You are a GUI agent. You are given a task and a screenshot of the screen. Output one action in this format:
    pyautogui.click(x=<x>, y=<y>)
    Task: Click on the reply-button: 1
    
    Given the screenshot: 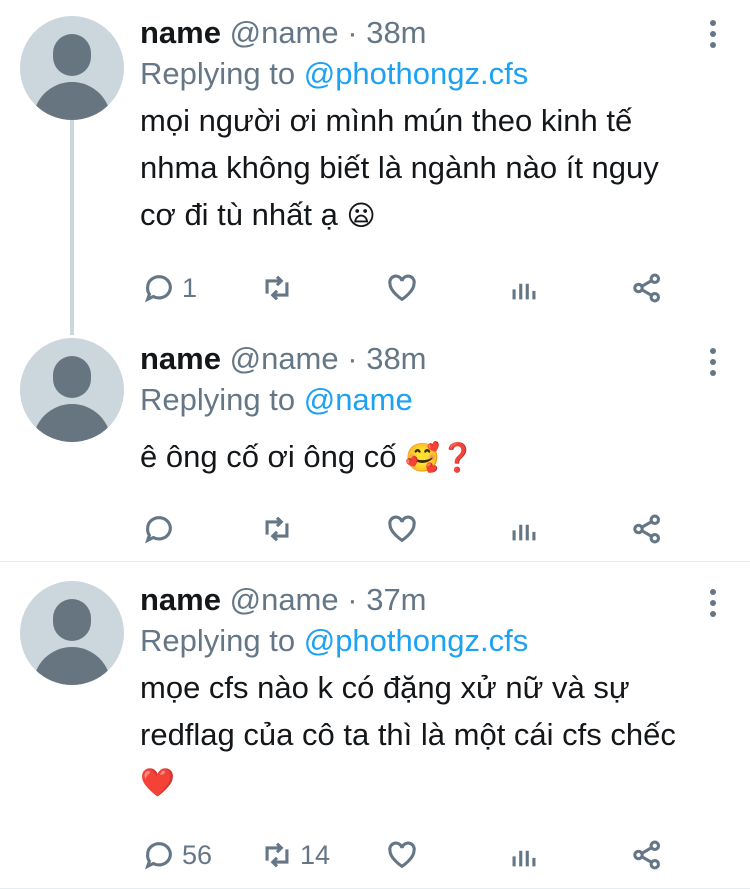 What is the action you would take?
    pyautogui.click(x=169, y=288)
    